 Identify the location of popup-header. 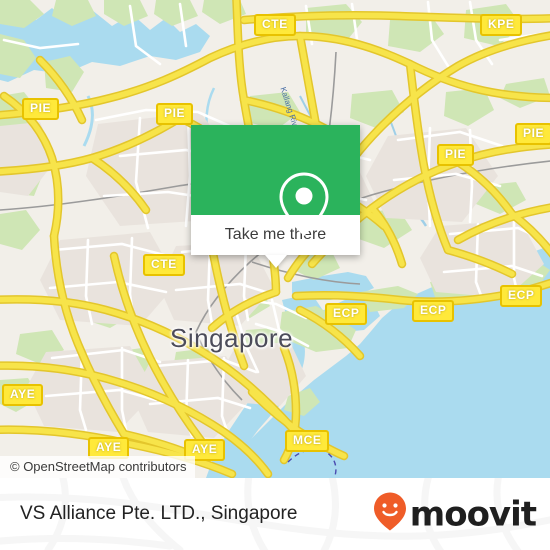
(275, 181).